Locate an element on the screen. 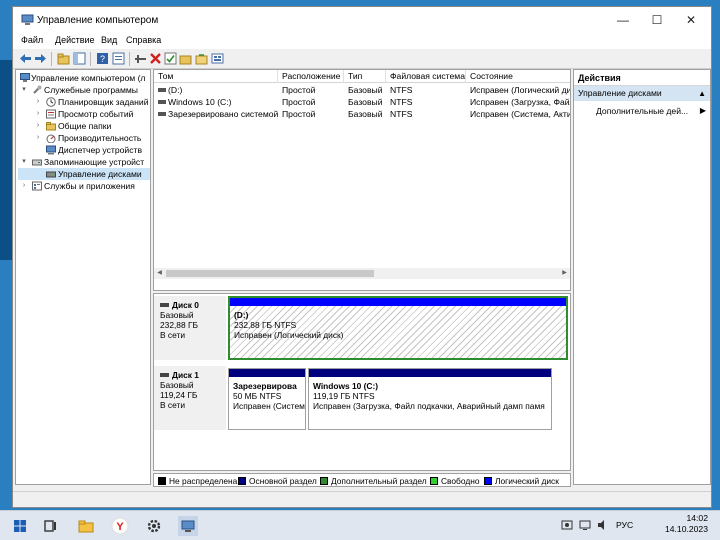 The height and width of the screenshot is (540, 720). minimize-button: — is located at coordinates (623, 20).